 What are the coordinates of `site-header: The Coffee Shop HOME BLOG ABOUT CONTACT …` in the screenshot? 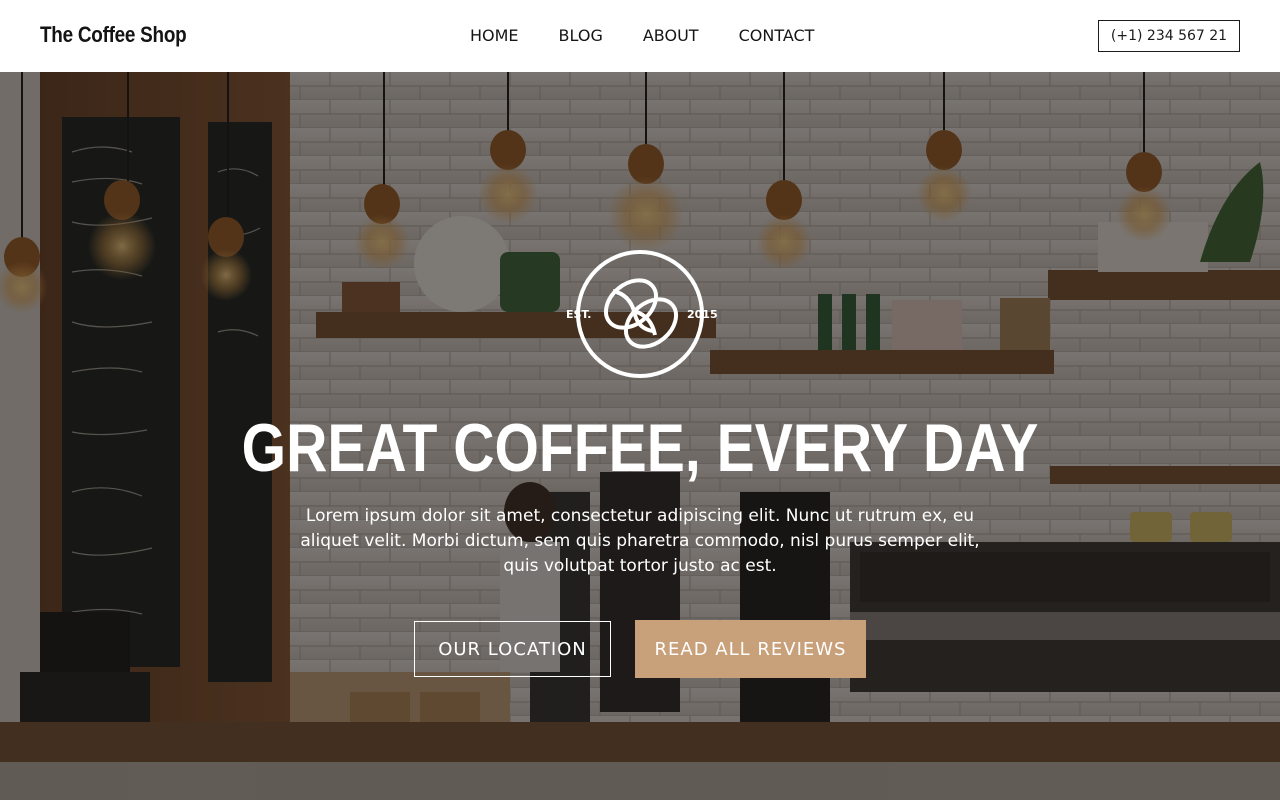 It's located at (640, 36).